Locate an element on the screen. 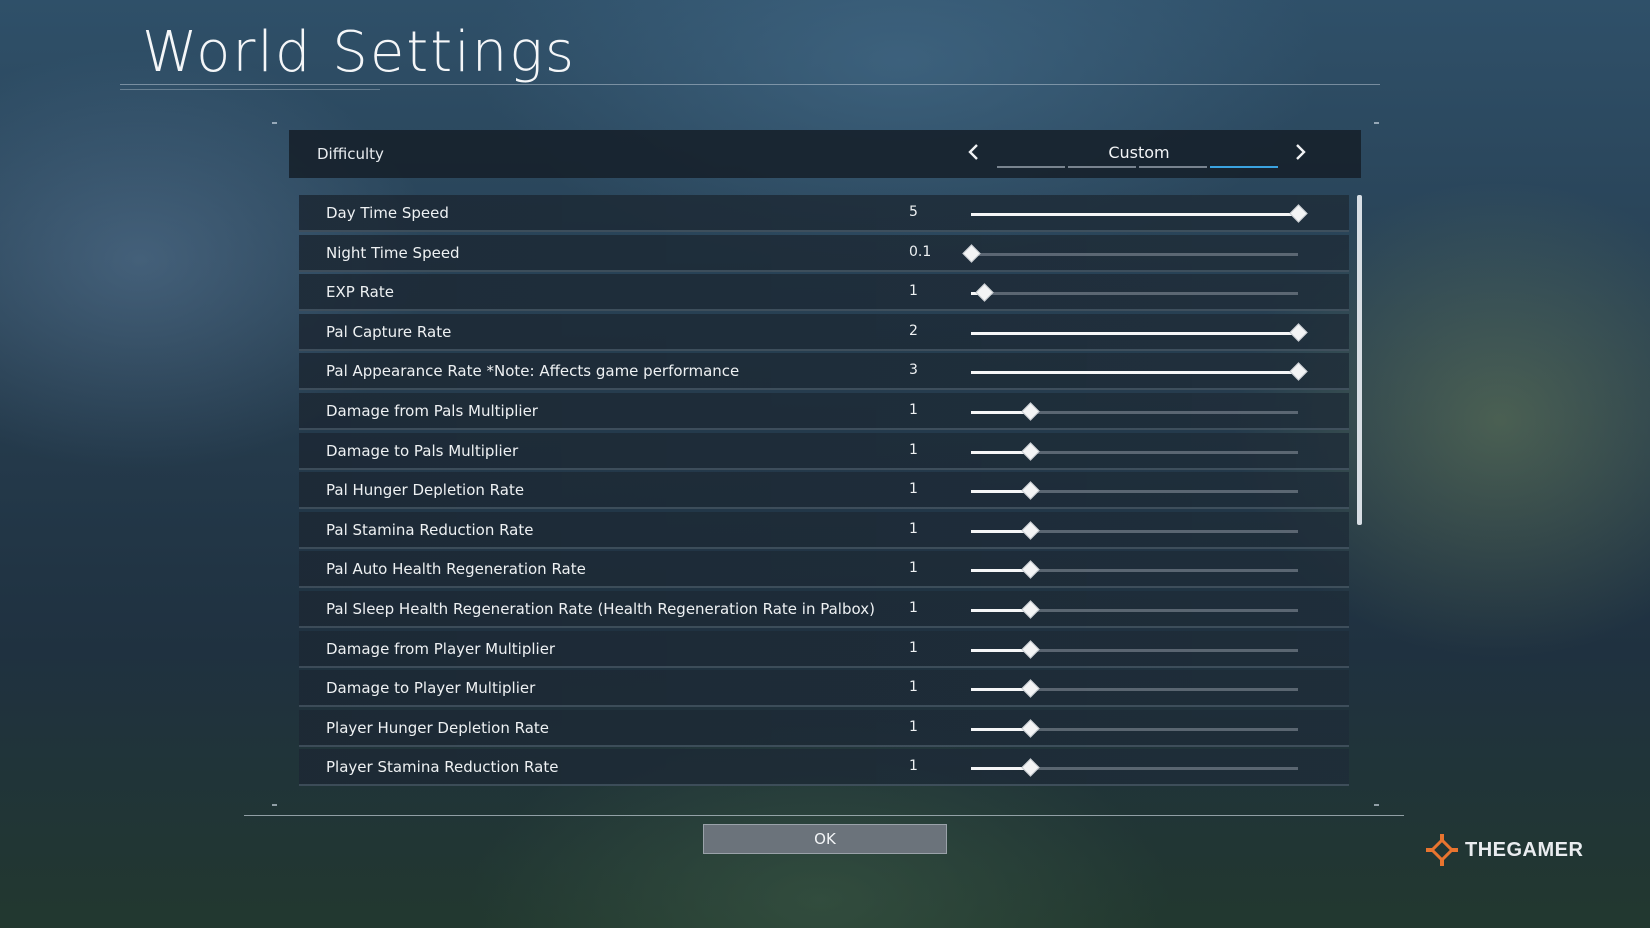 Image resolution: width=1650 pixels, height=928 pixels. setting-label: Damage to Pals Multiplier is located at coordinates (422, 450).